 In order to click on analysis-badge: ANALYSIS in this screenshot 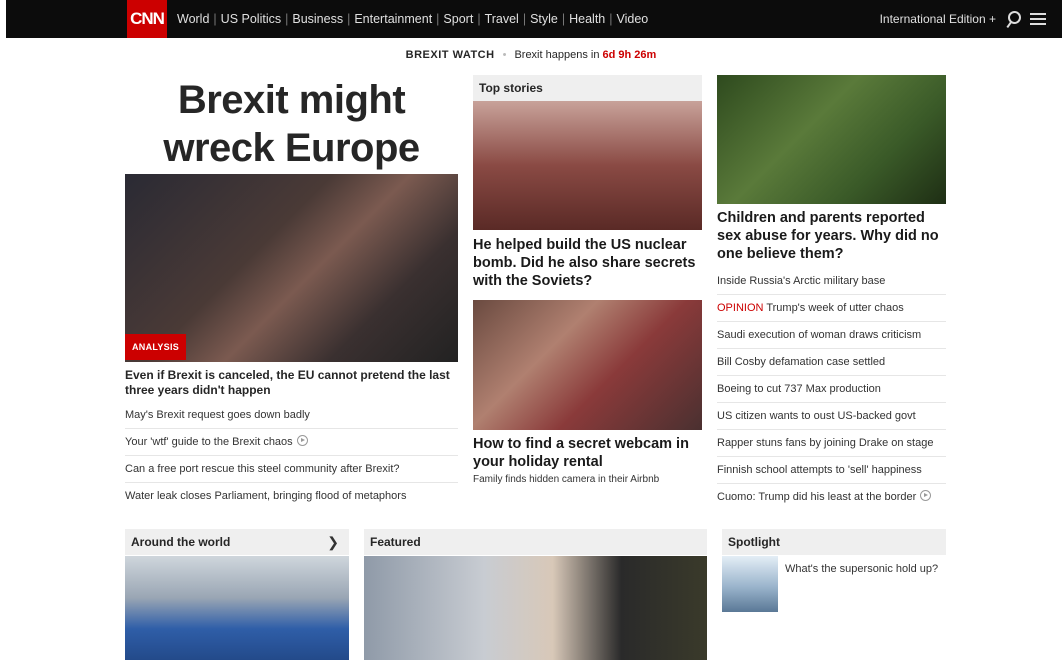, I will do `click(156, 347)`.